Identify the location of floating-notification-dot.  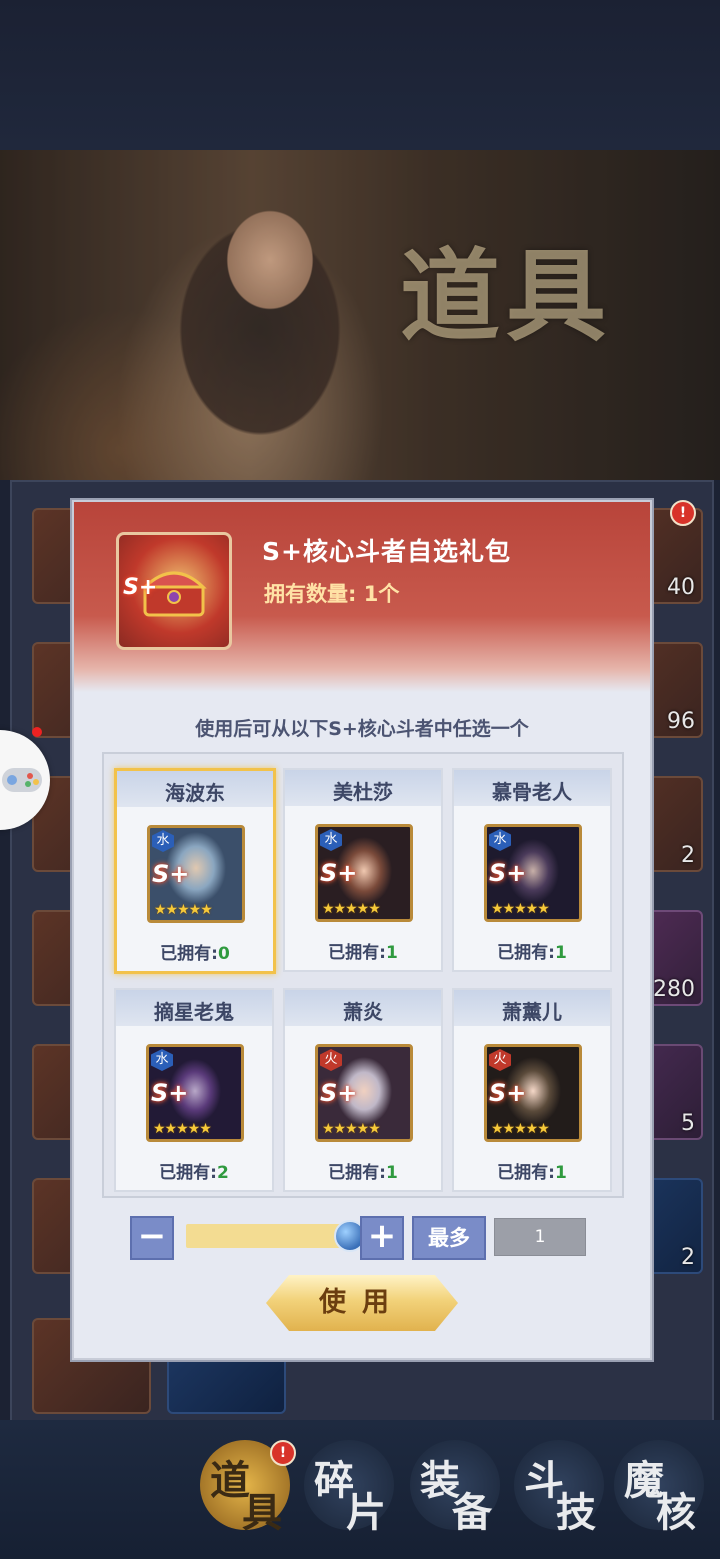
(37, 732).